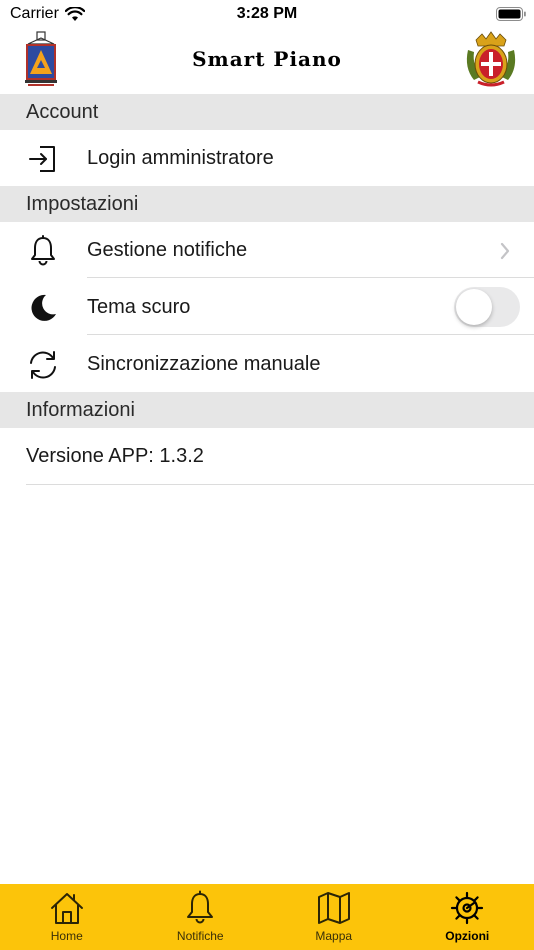 This screenshot has height=950, width=534. I want to click on gear-icon, so click(467, 908).